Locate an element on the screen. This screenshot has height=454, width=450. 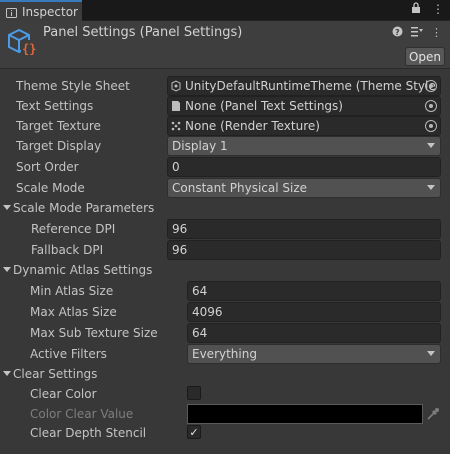
section-label: Dynamic Atlas Settings is located at coordinates (83, 270).